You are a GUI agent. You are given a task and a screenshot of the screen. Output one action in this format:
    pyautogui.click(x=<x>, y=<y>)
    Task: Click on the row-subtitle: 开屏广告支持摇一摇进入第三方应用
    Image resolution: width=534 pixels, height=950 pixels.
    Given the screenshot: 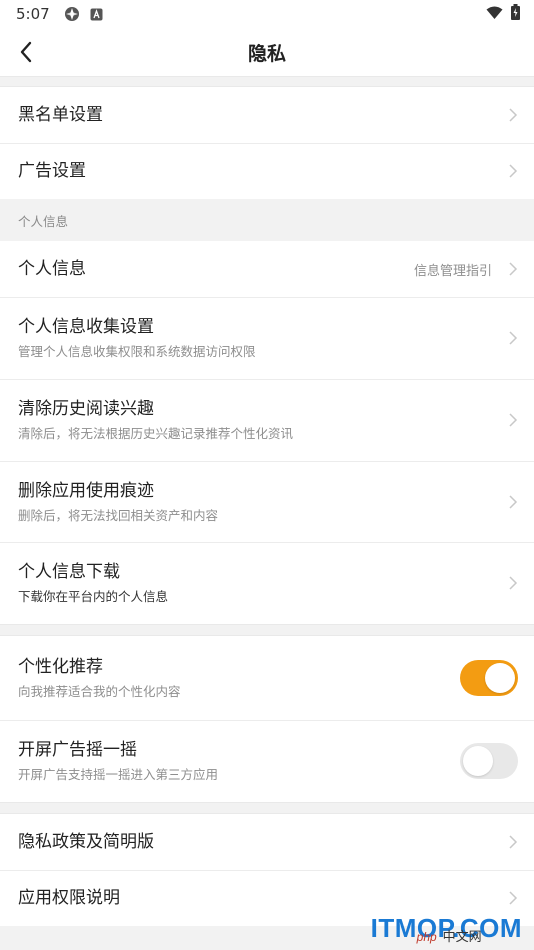 What is the action you would take?
    pyautogui.click(x=118, y=774)
    